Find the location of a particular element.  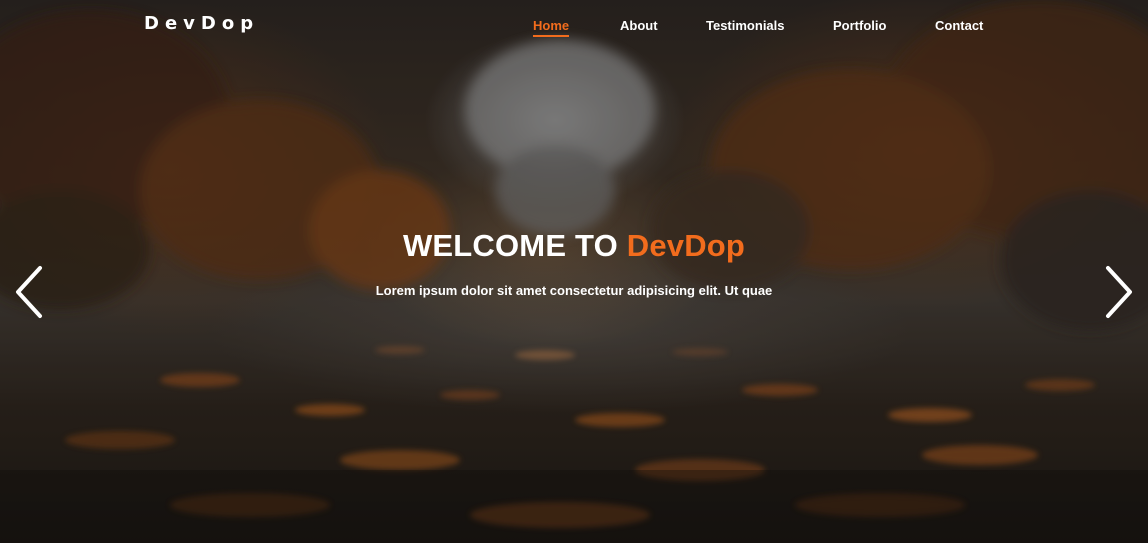

brand-logo: DevDop is located at coordinates (201, 23).